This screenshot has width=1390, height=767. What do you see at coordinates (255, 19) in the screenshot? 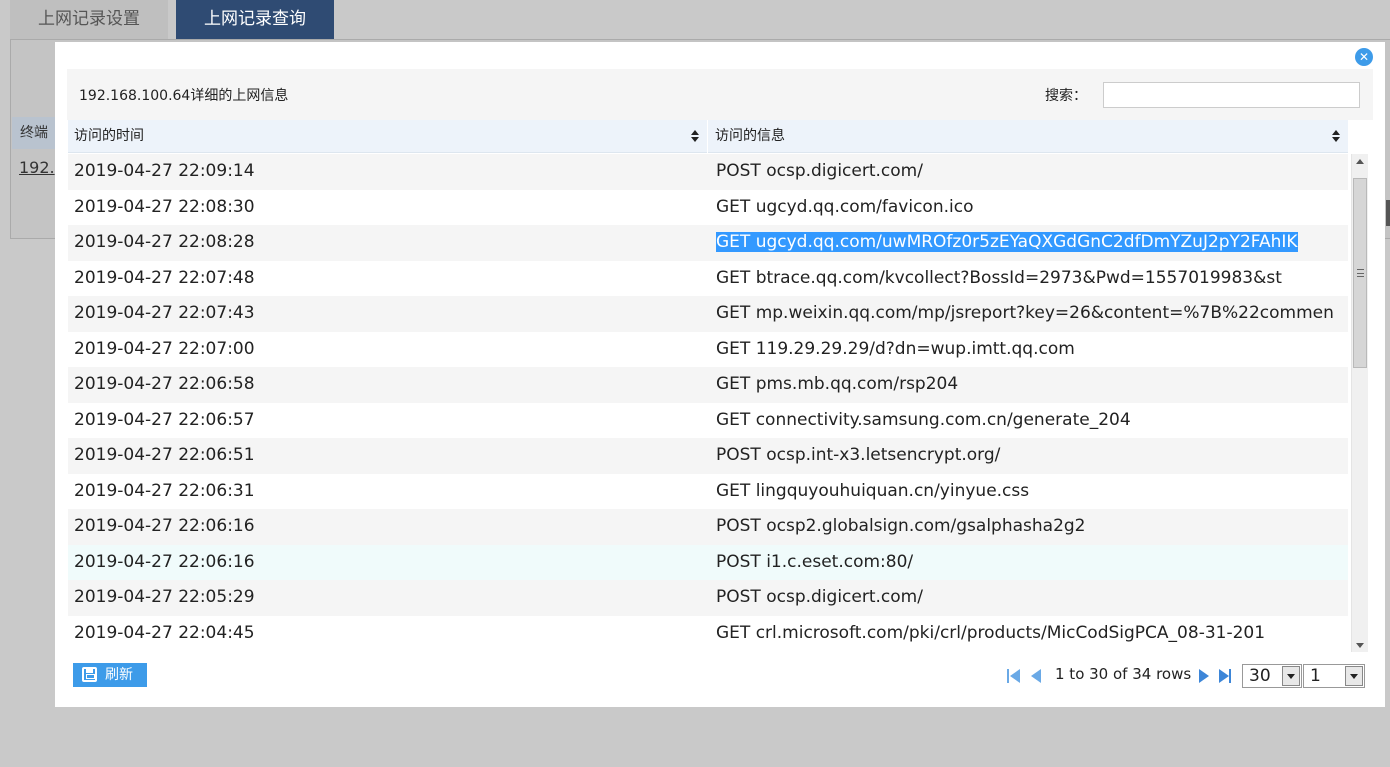
I see `tab-record-query: 上网记录查询` at bounding box center [255, 19].